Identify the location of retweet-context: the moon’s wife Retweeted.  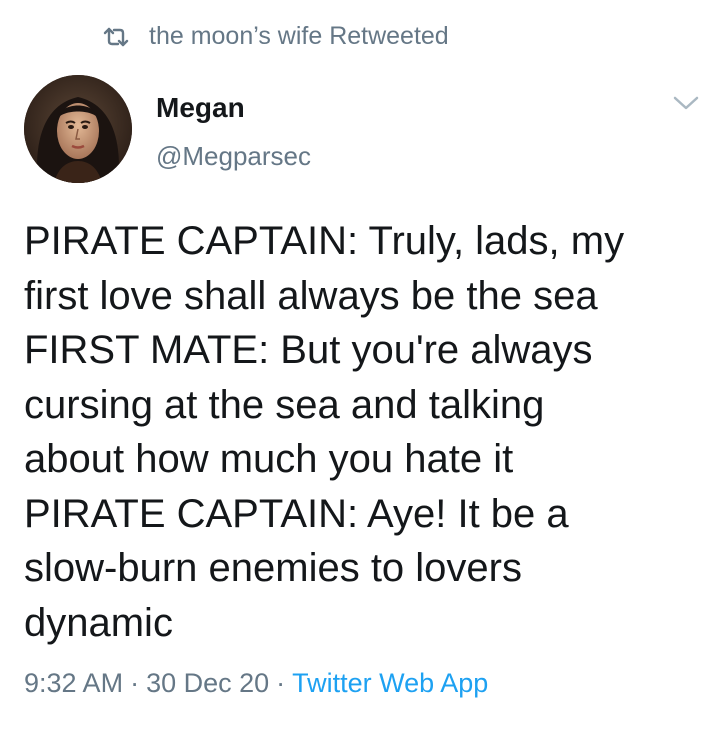
(276, 36).